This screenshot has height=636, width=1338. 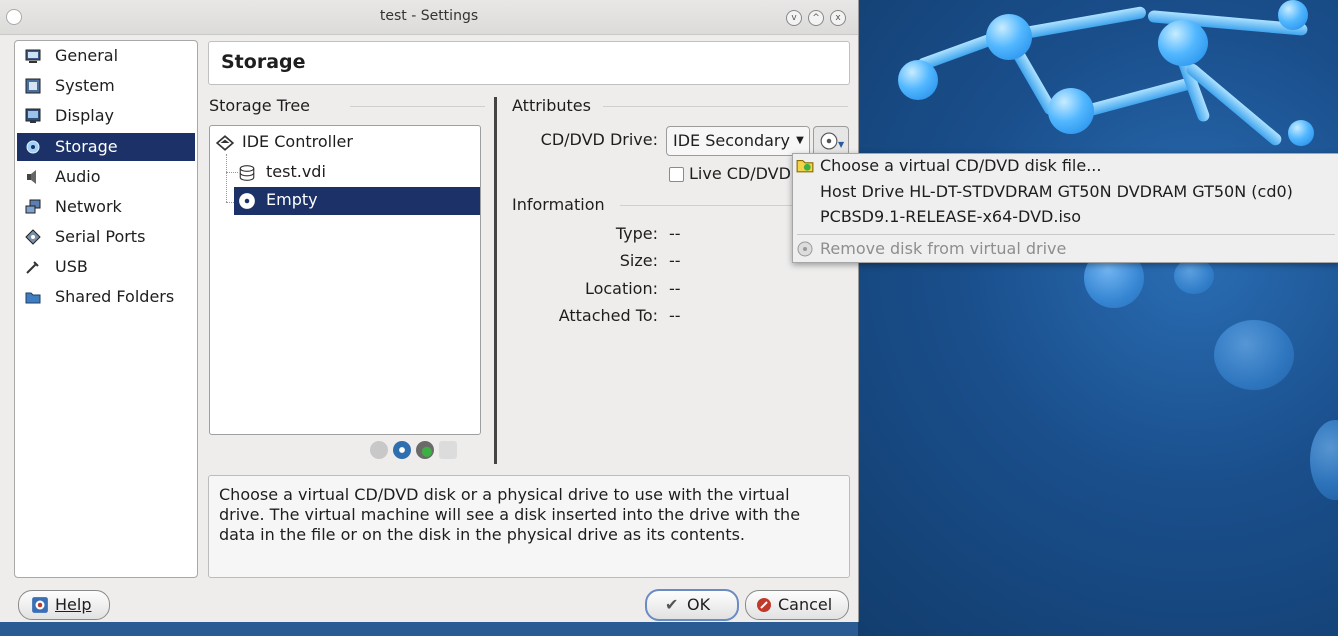 What do you see at coordinates (33, 147) in the screenshot?
I see `disk-icon` at bounding box center [33, 147].